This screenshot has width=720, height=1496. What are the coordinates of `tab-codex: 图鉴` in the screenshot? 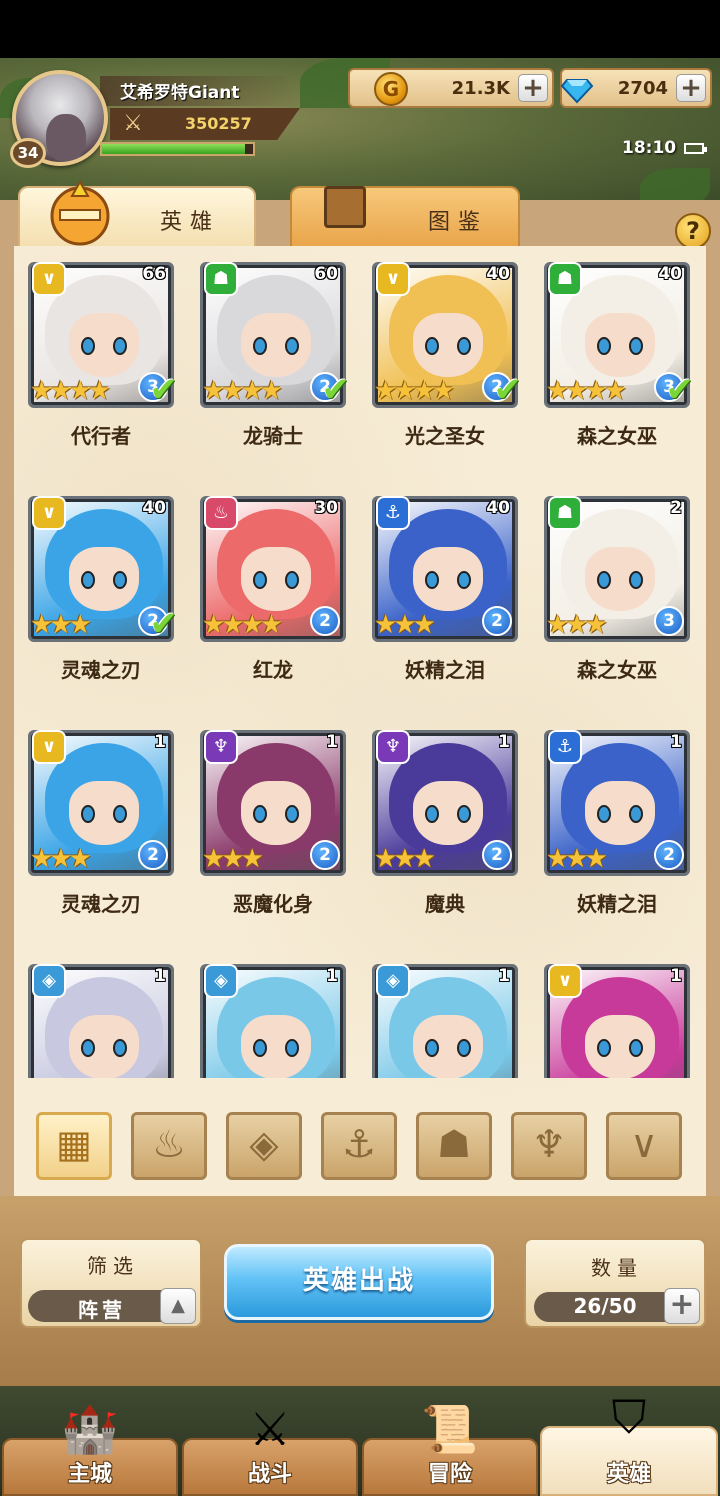 It's located at (405, 216).